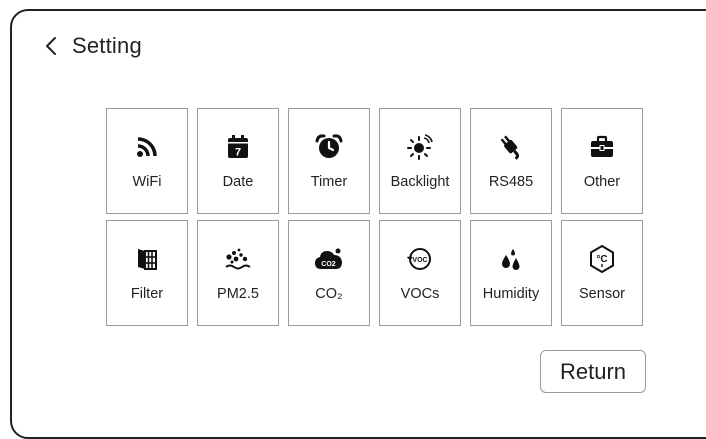 The width and height of the screenshot is (706, 439). I want to click on briefcase-icon, so click(602, 147).